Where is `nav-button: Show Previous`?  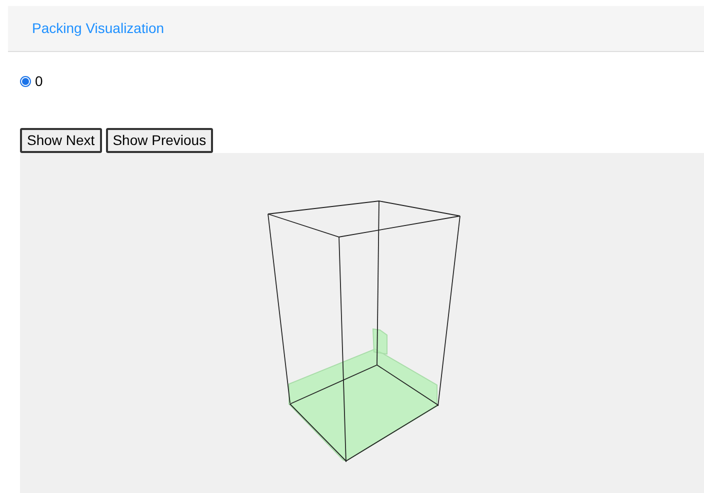 nav-button: Show Previous is located at coordinates (160, 140).